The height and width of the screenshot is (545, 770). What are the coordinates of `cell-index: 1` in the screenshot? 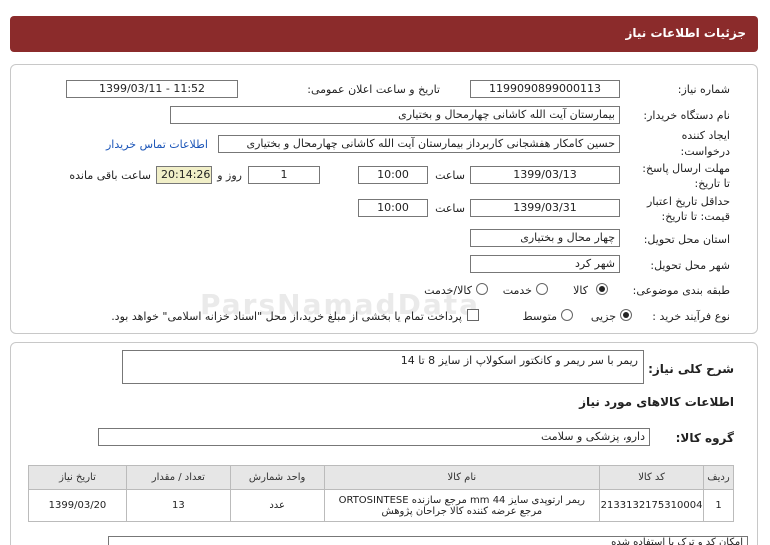 It's located at (718, 505).